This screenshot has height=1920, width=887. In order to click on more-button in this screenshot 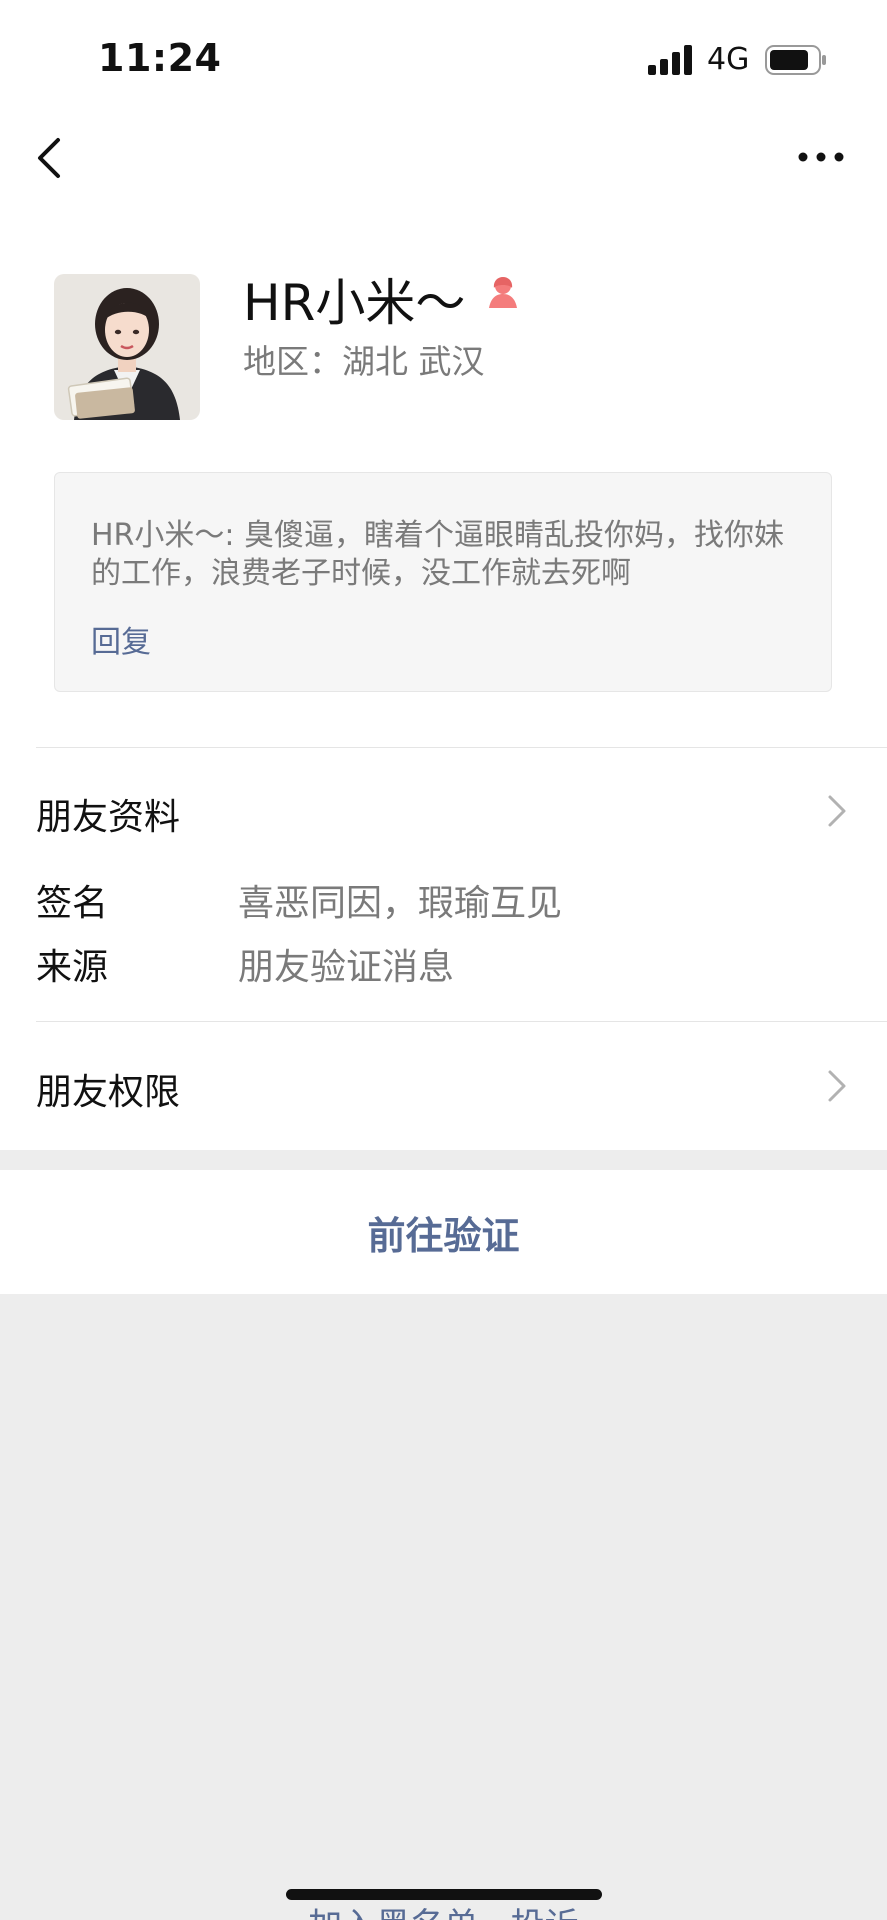, I will do `click(821, 157)`.